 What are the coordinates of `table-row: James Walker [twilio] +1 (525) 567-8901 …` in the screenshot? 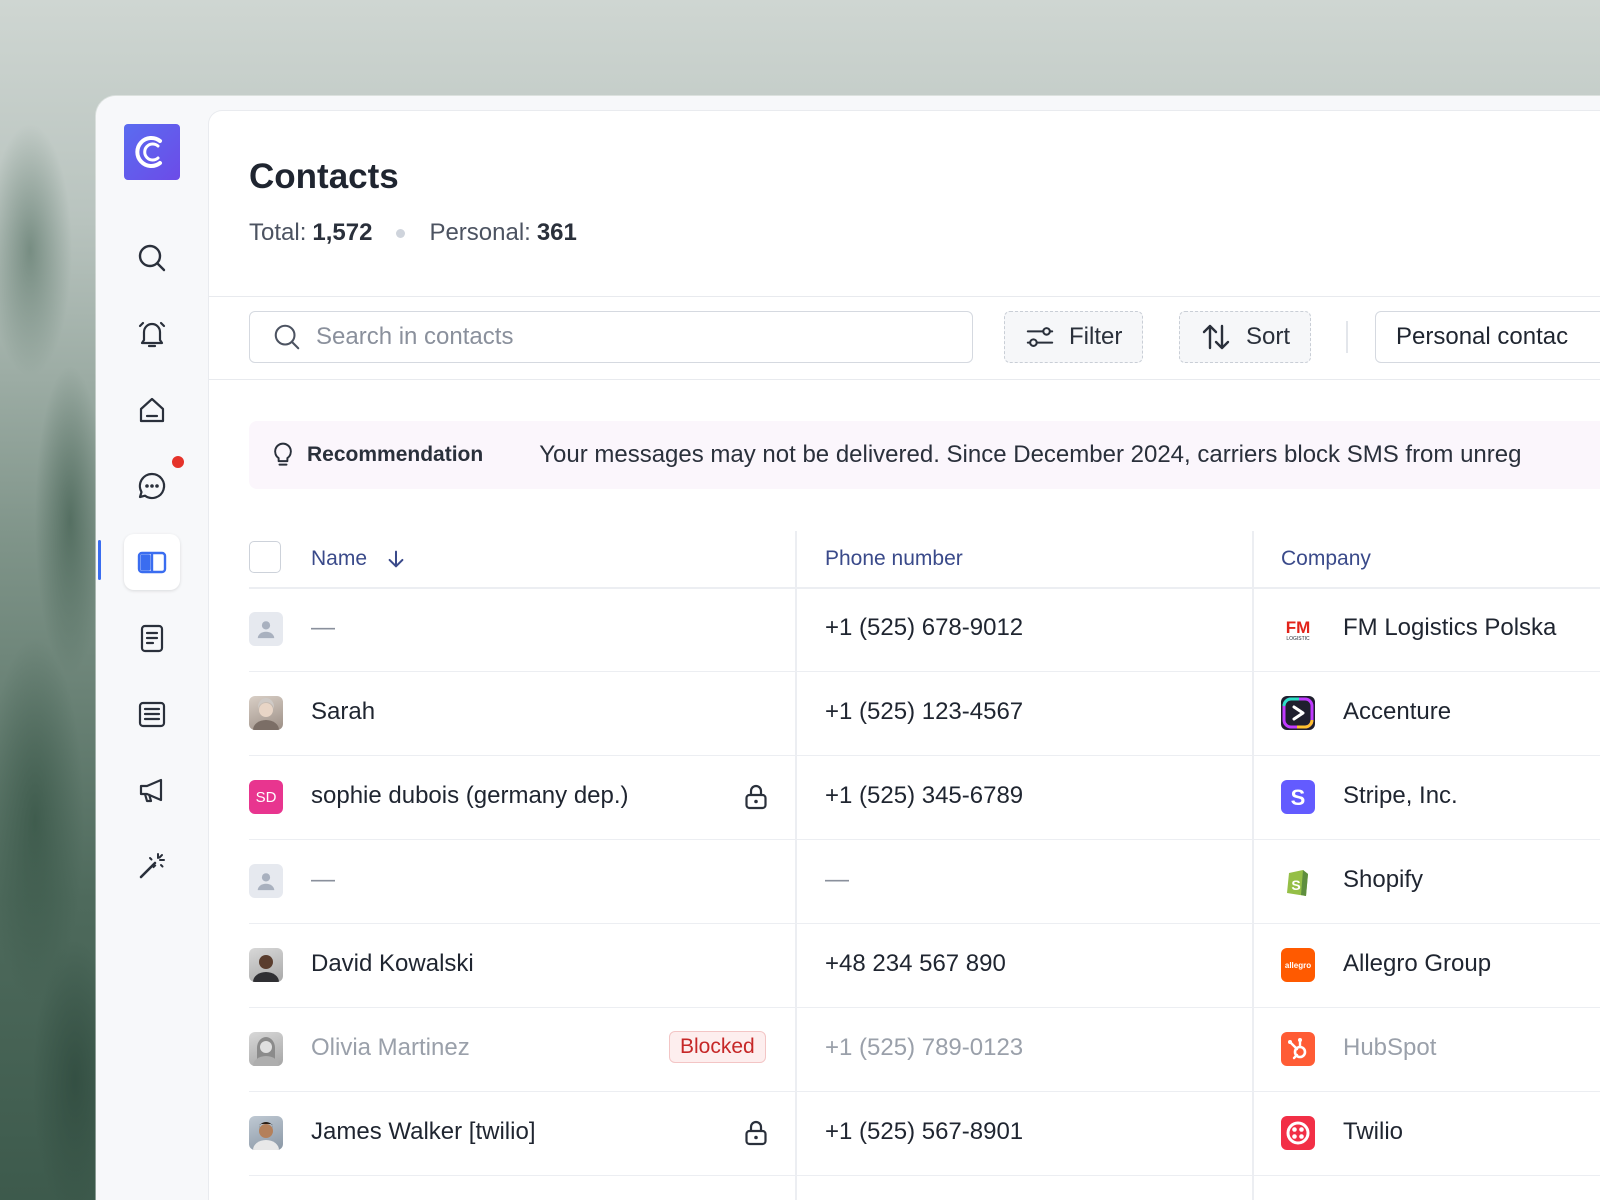 It's located at (924, 1133).